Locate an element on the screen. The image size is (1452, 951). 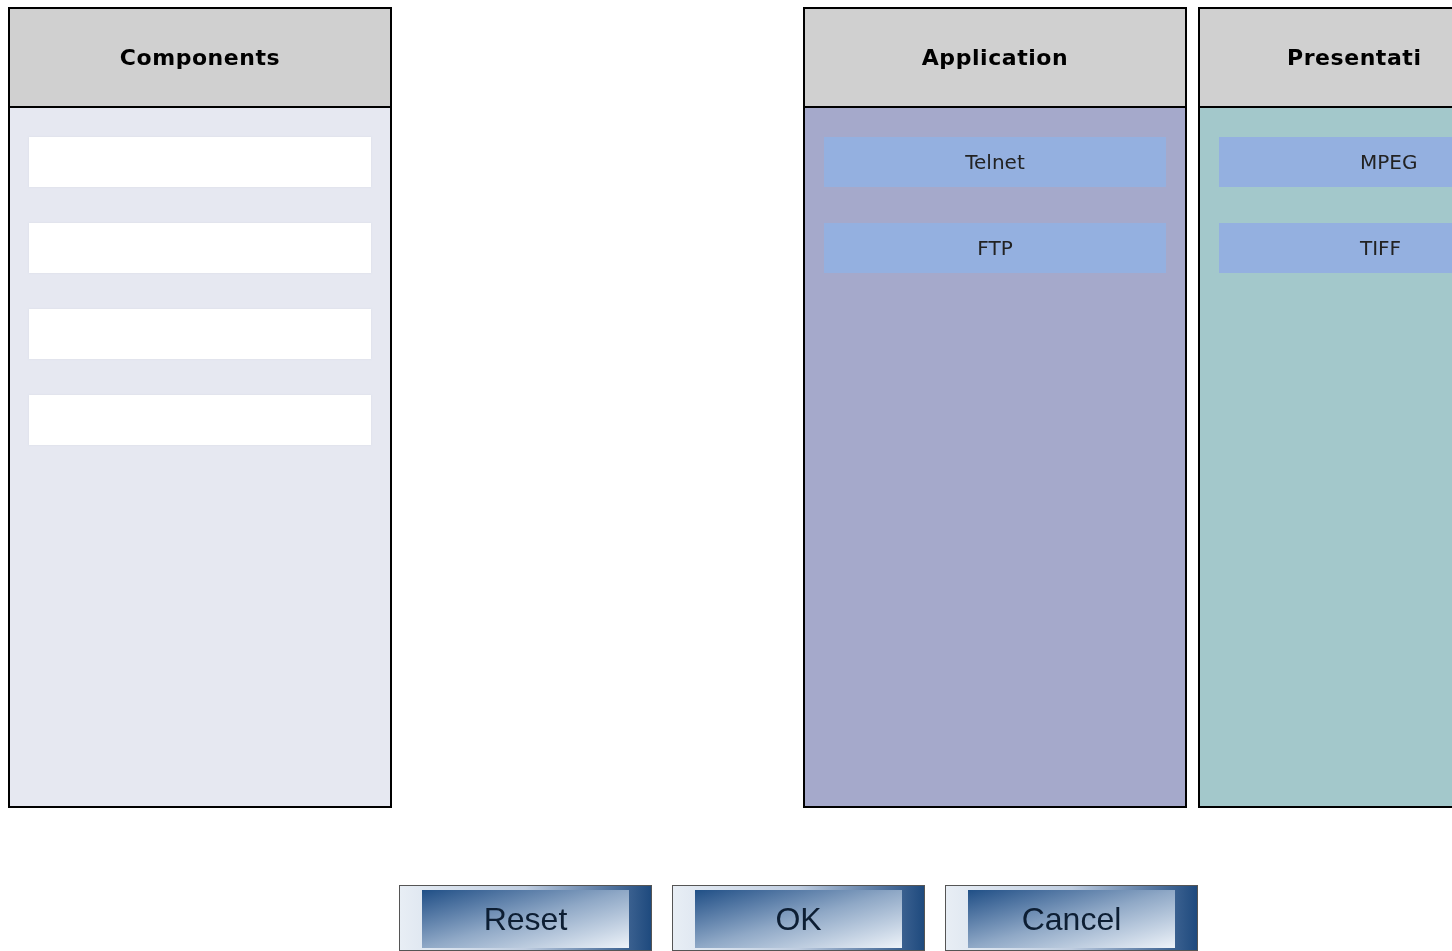
dialog-button: Reset is located at coordinates (525, 918).